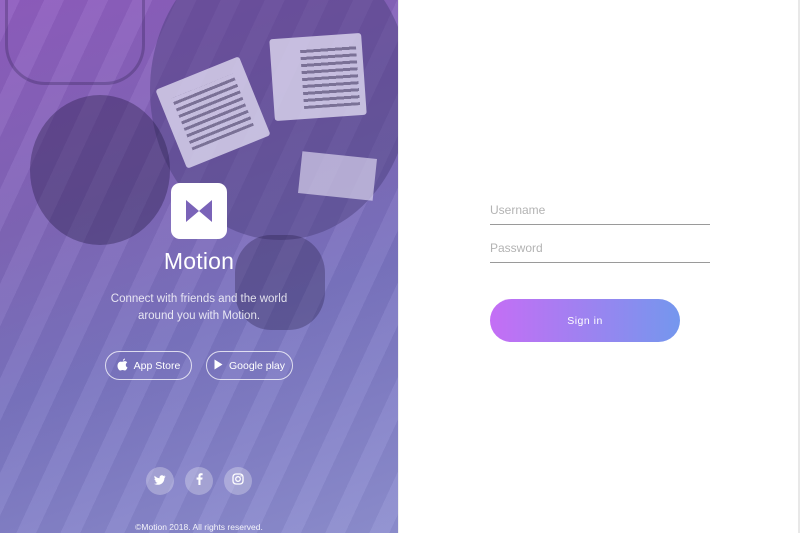  What do you see at coordinates (600, 210) in the screenshot?
I see `username-input` at bounding box center [600, 210].